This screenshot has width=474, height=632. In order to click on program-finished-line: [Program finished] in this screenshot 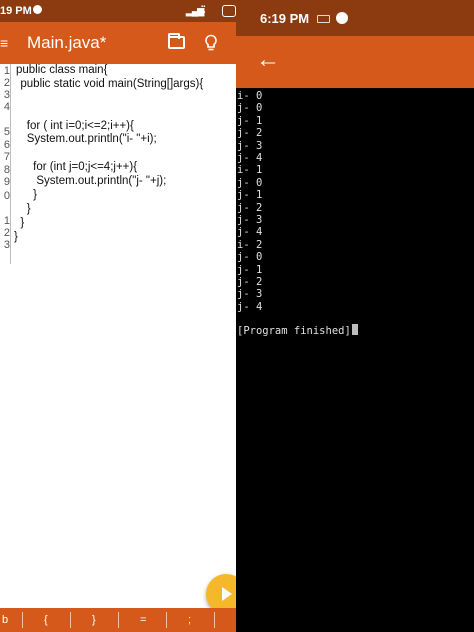, I will do `click(297, 331)`.